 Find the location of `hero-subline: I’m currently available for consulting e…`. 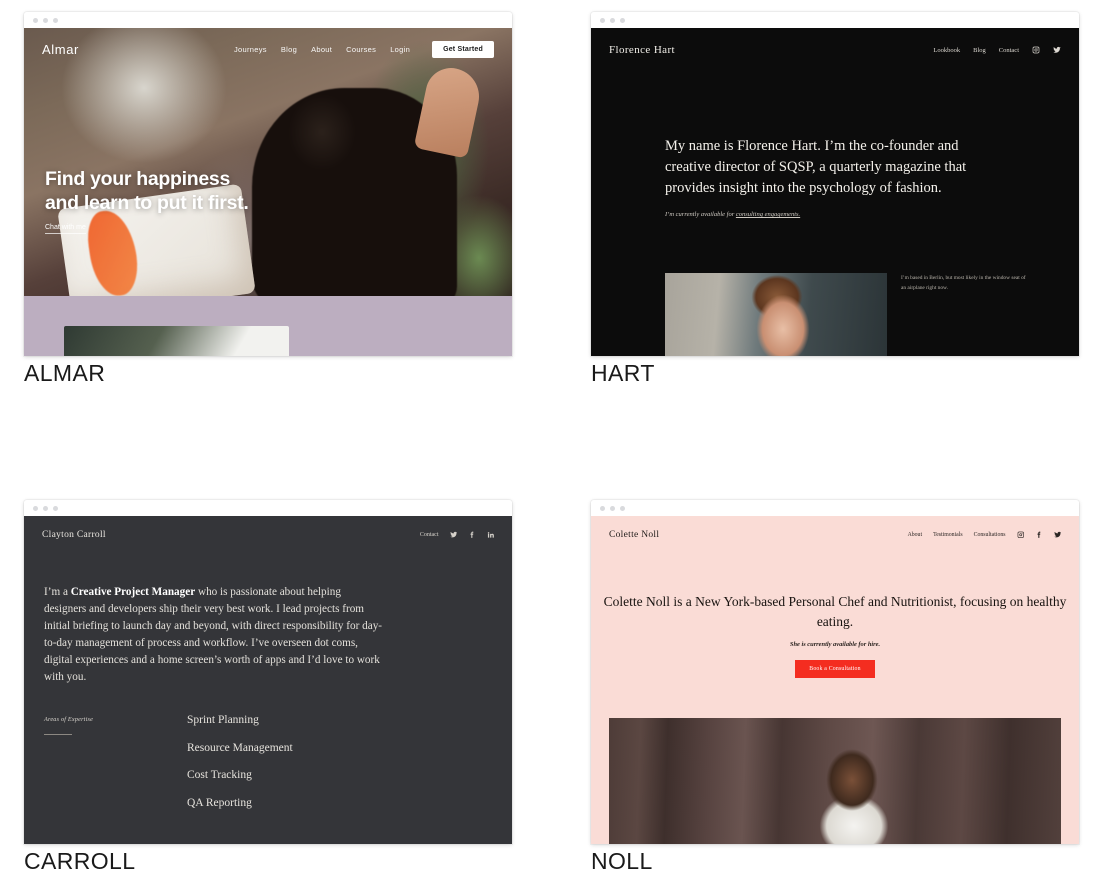

hero-subline: I’m currently available for consulting e… is located at coordinates (733, 215).